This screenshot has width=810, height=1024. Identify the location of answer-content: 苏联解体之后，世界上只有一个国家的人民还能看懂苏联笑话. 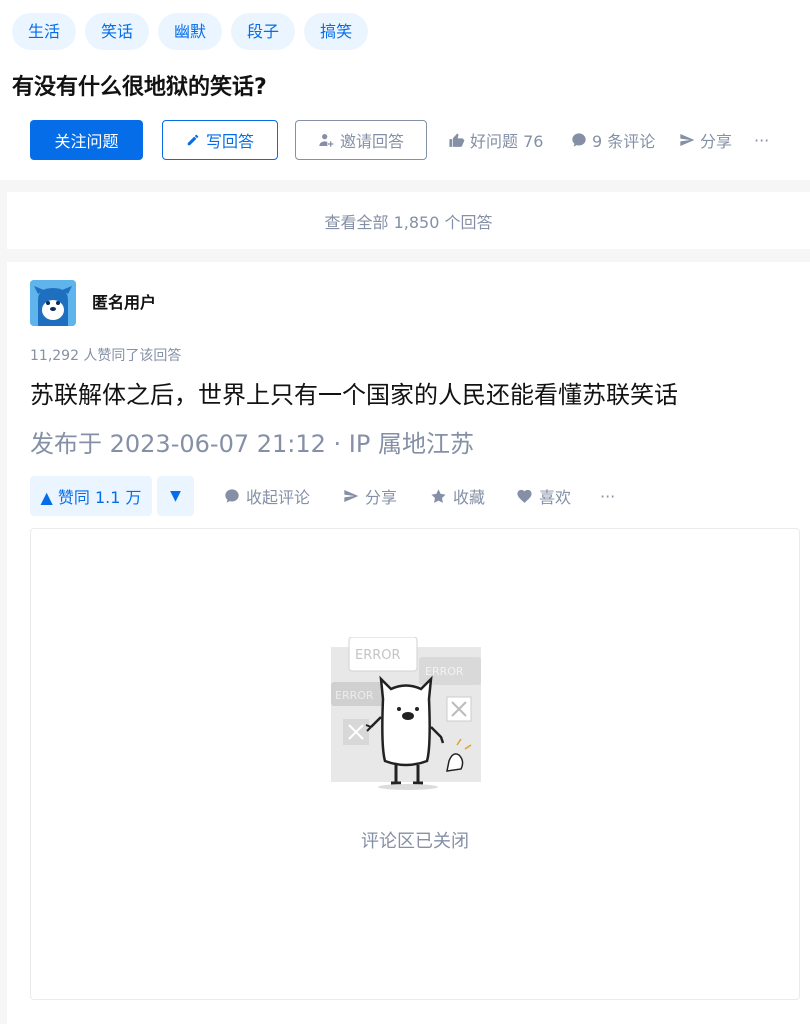
(354, 395).